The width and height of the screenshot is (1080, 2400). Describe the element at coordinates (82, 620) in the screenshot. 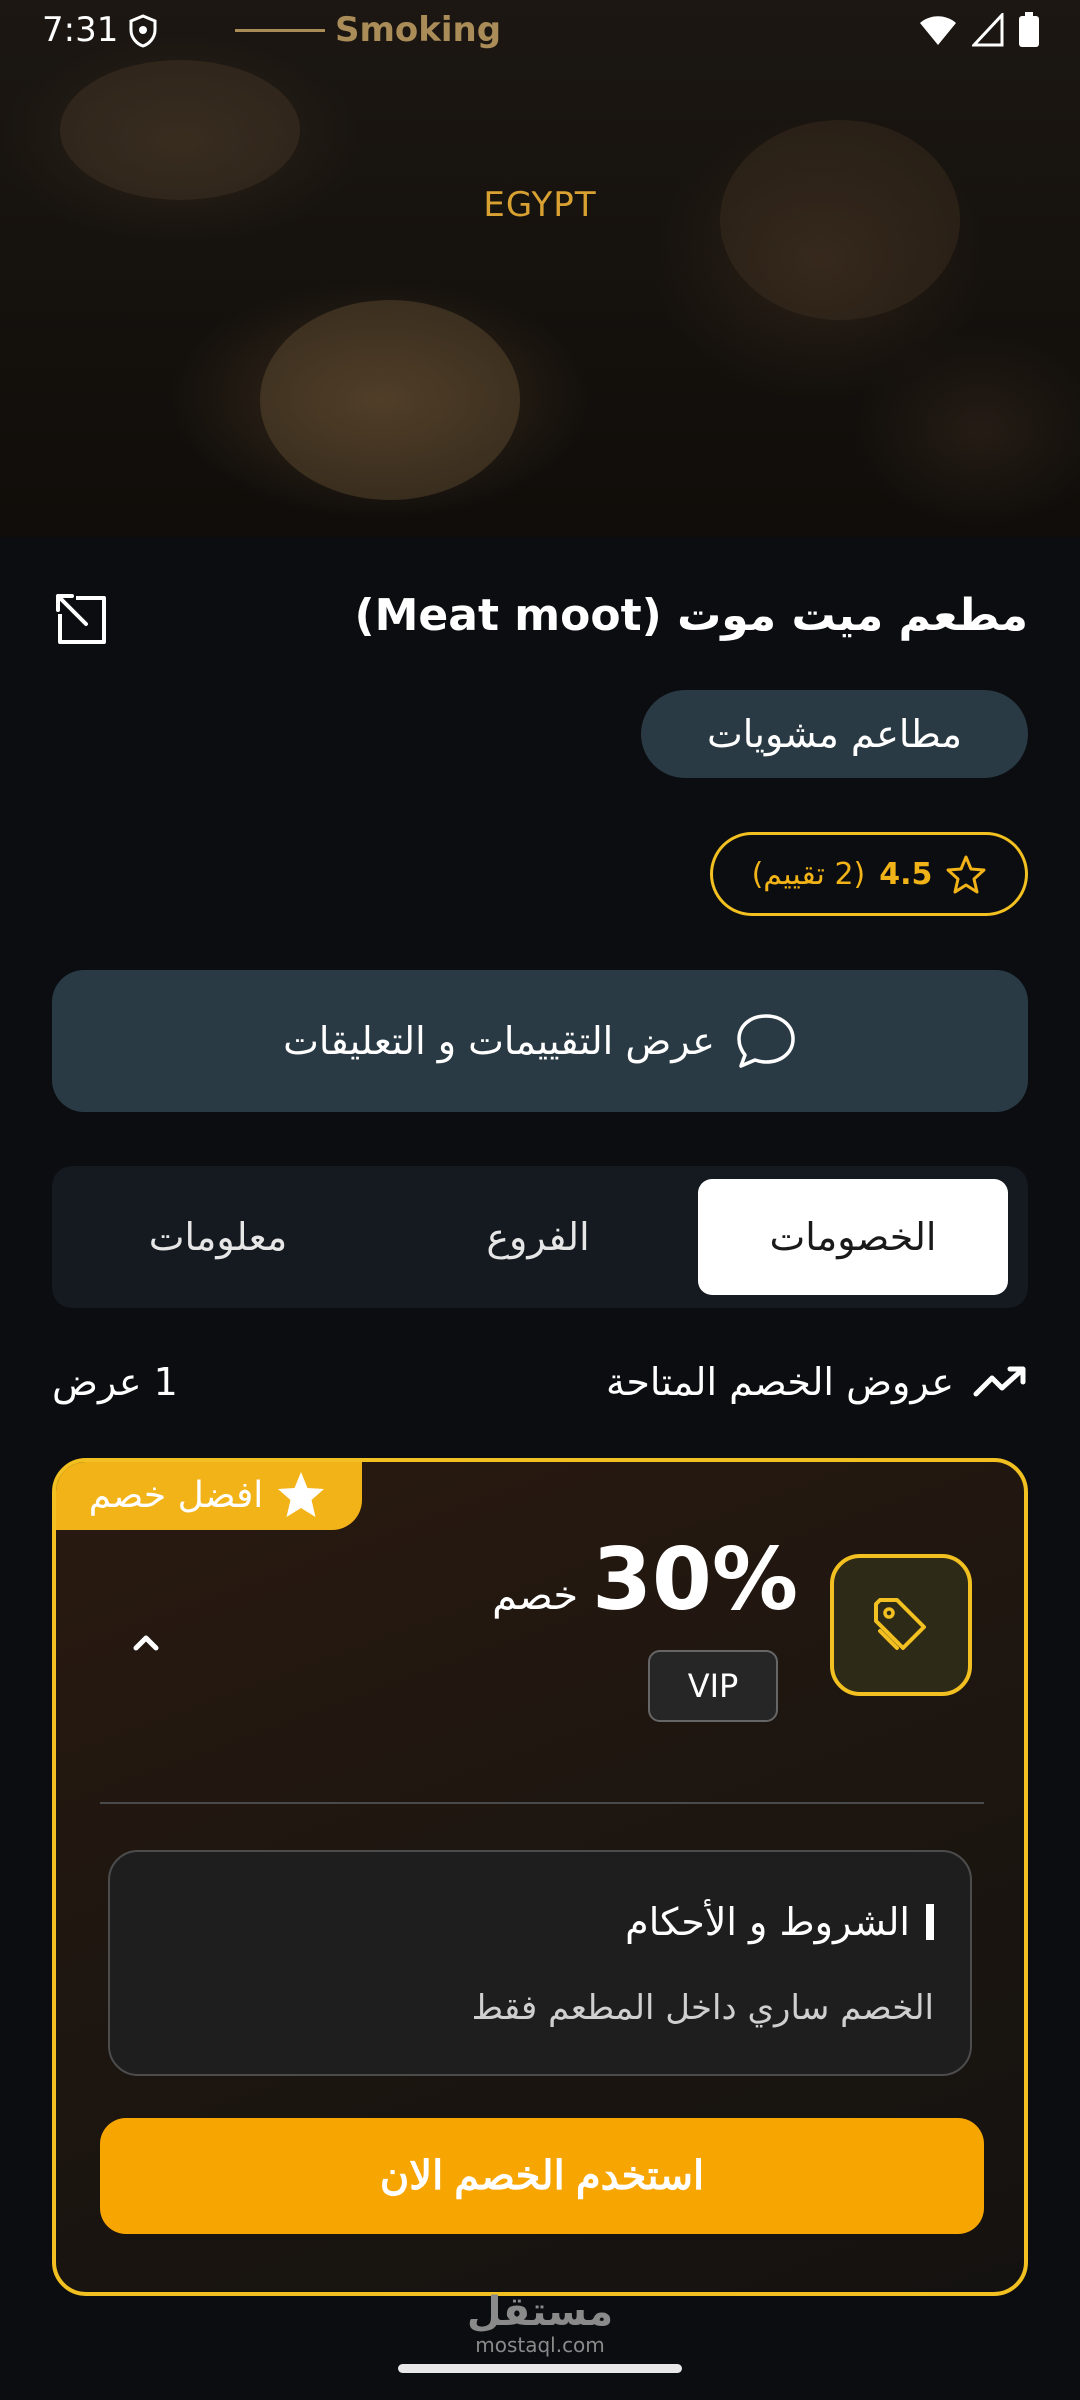

I see `open-external-icon` at that location.